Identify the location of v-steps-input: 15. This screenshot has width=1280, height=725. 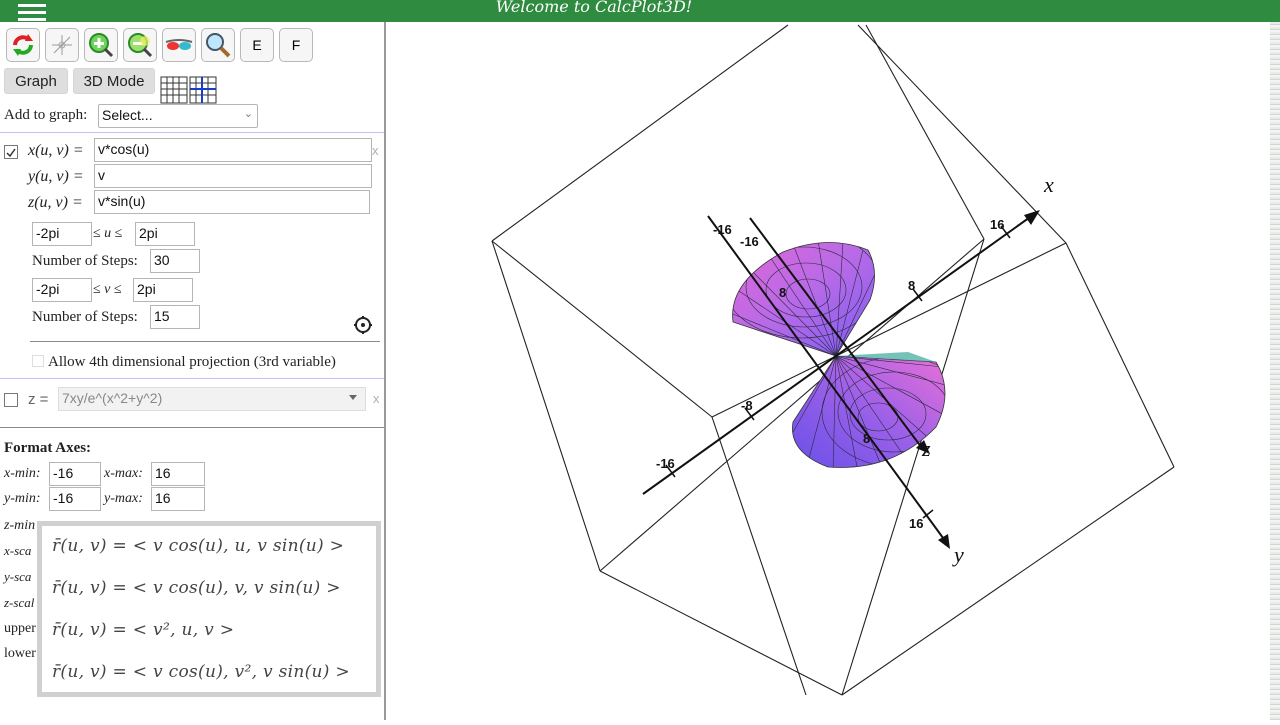
(175, 317).